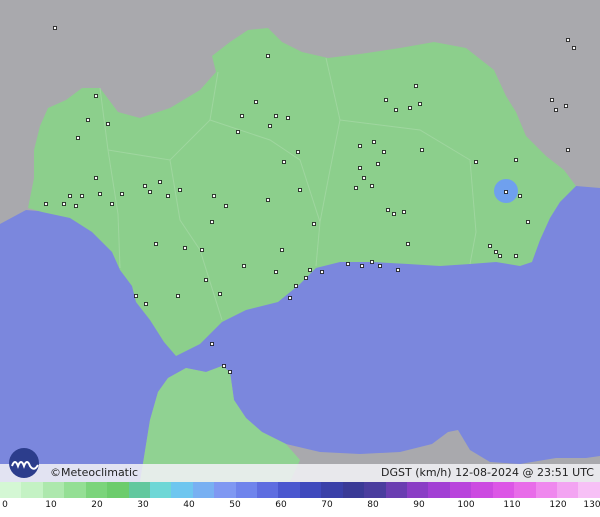  I want to click on scale-tick-label: 70, so click(327, 505).